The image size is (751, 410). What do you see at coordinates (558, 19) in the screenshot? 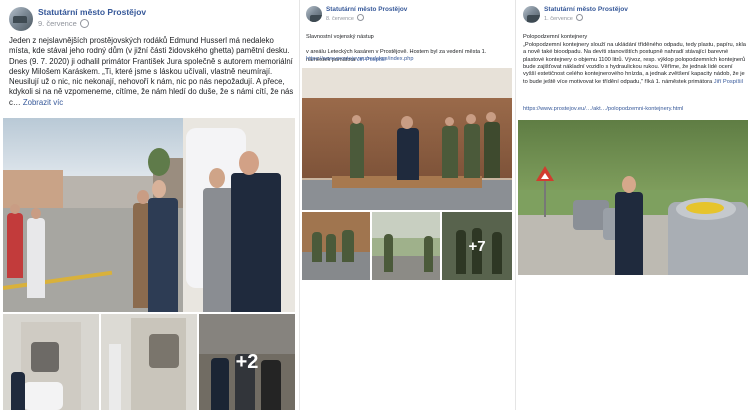
I see `post-date-text: 1. července` at bounding box center [558, 19].